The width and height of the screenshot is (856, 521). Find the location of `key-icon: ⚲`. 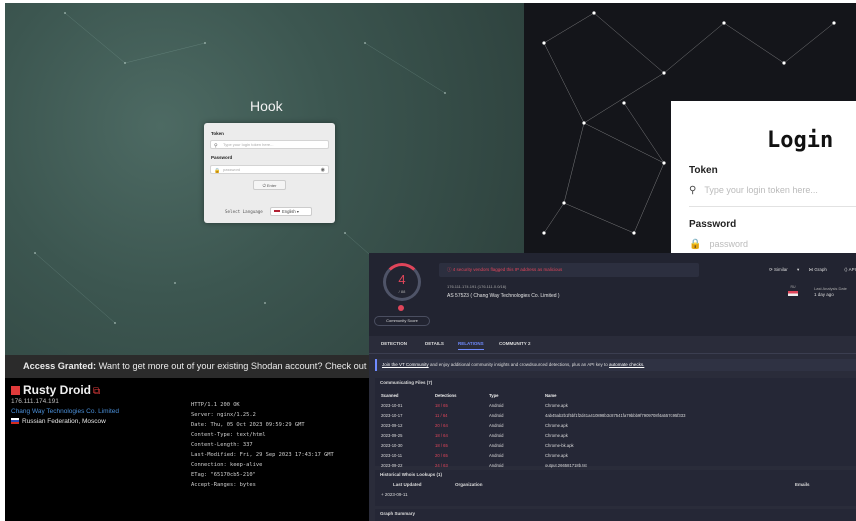

key-icon: ⚲ is located at coordinates (216, 146).